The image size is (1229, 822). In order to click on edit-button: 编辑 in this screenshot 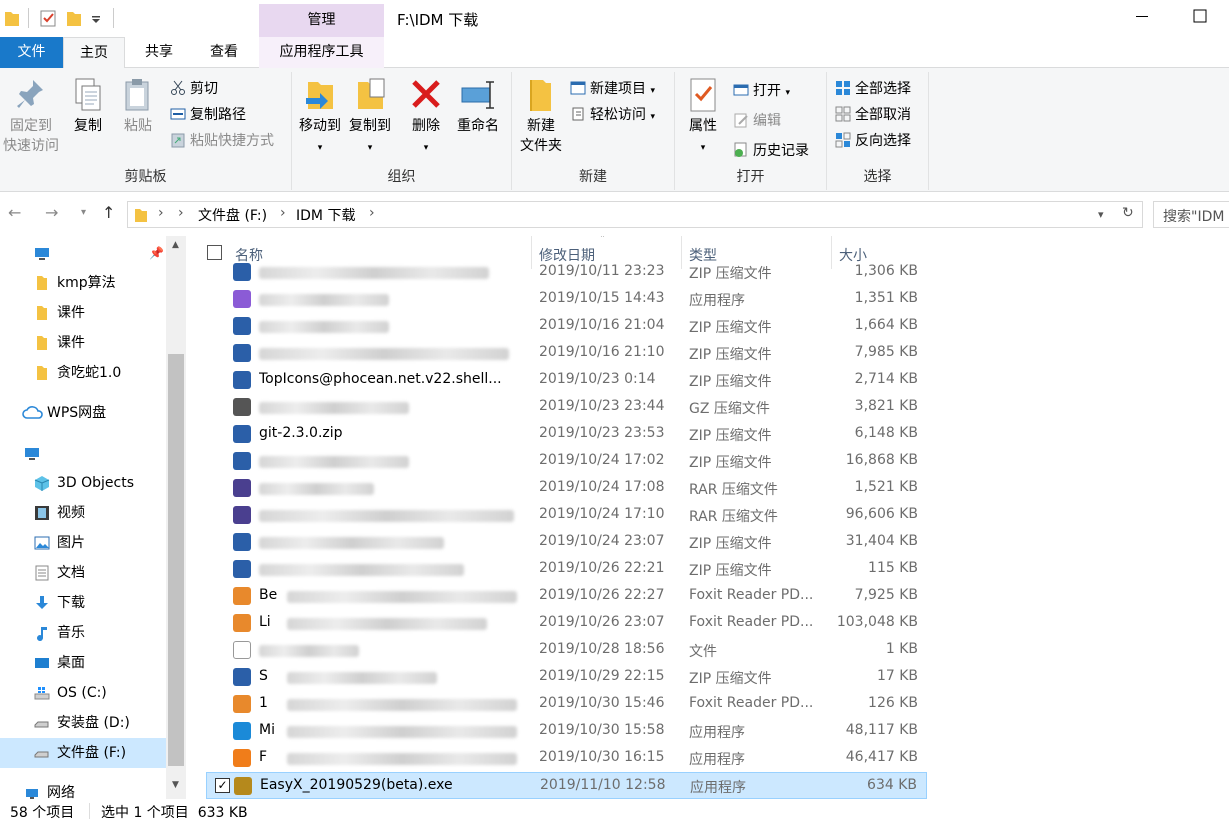, I will do `click(757, 121)`.